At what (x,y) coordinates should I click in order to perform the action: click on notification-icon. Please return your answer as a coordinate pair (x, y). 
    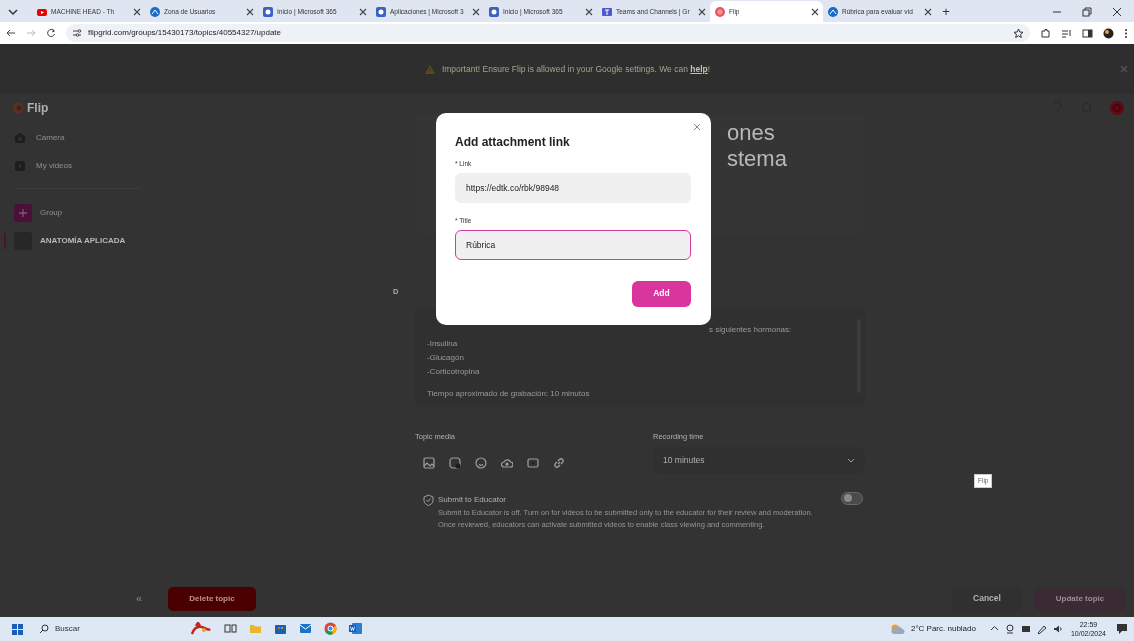
    Looking at the image, I should click on (1122, 629).